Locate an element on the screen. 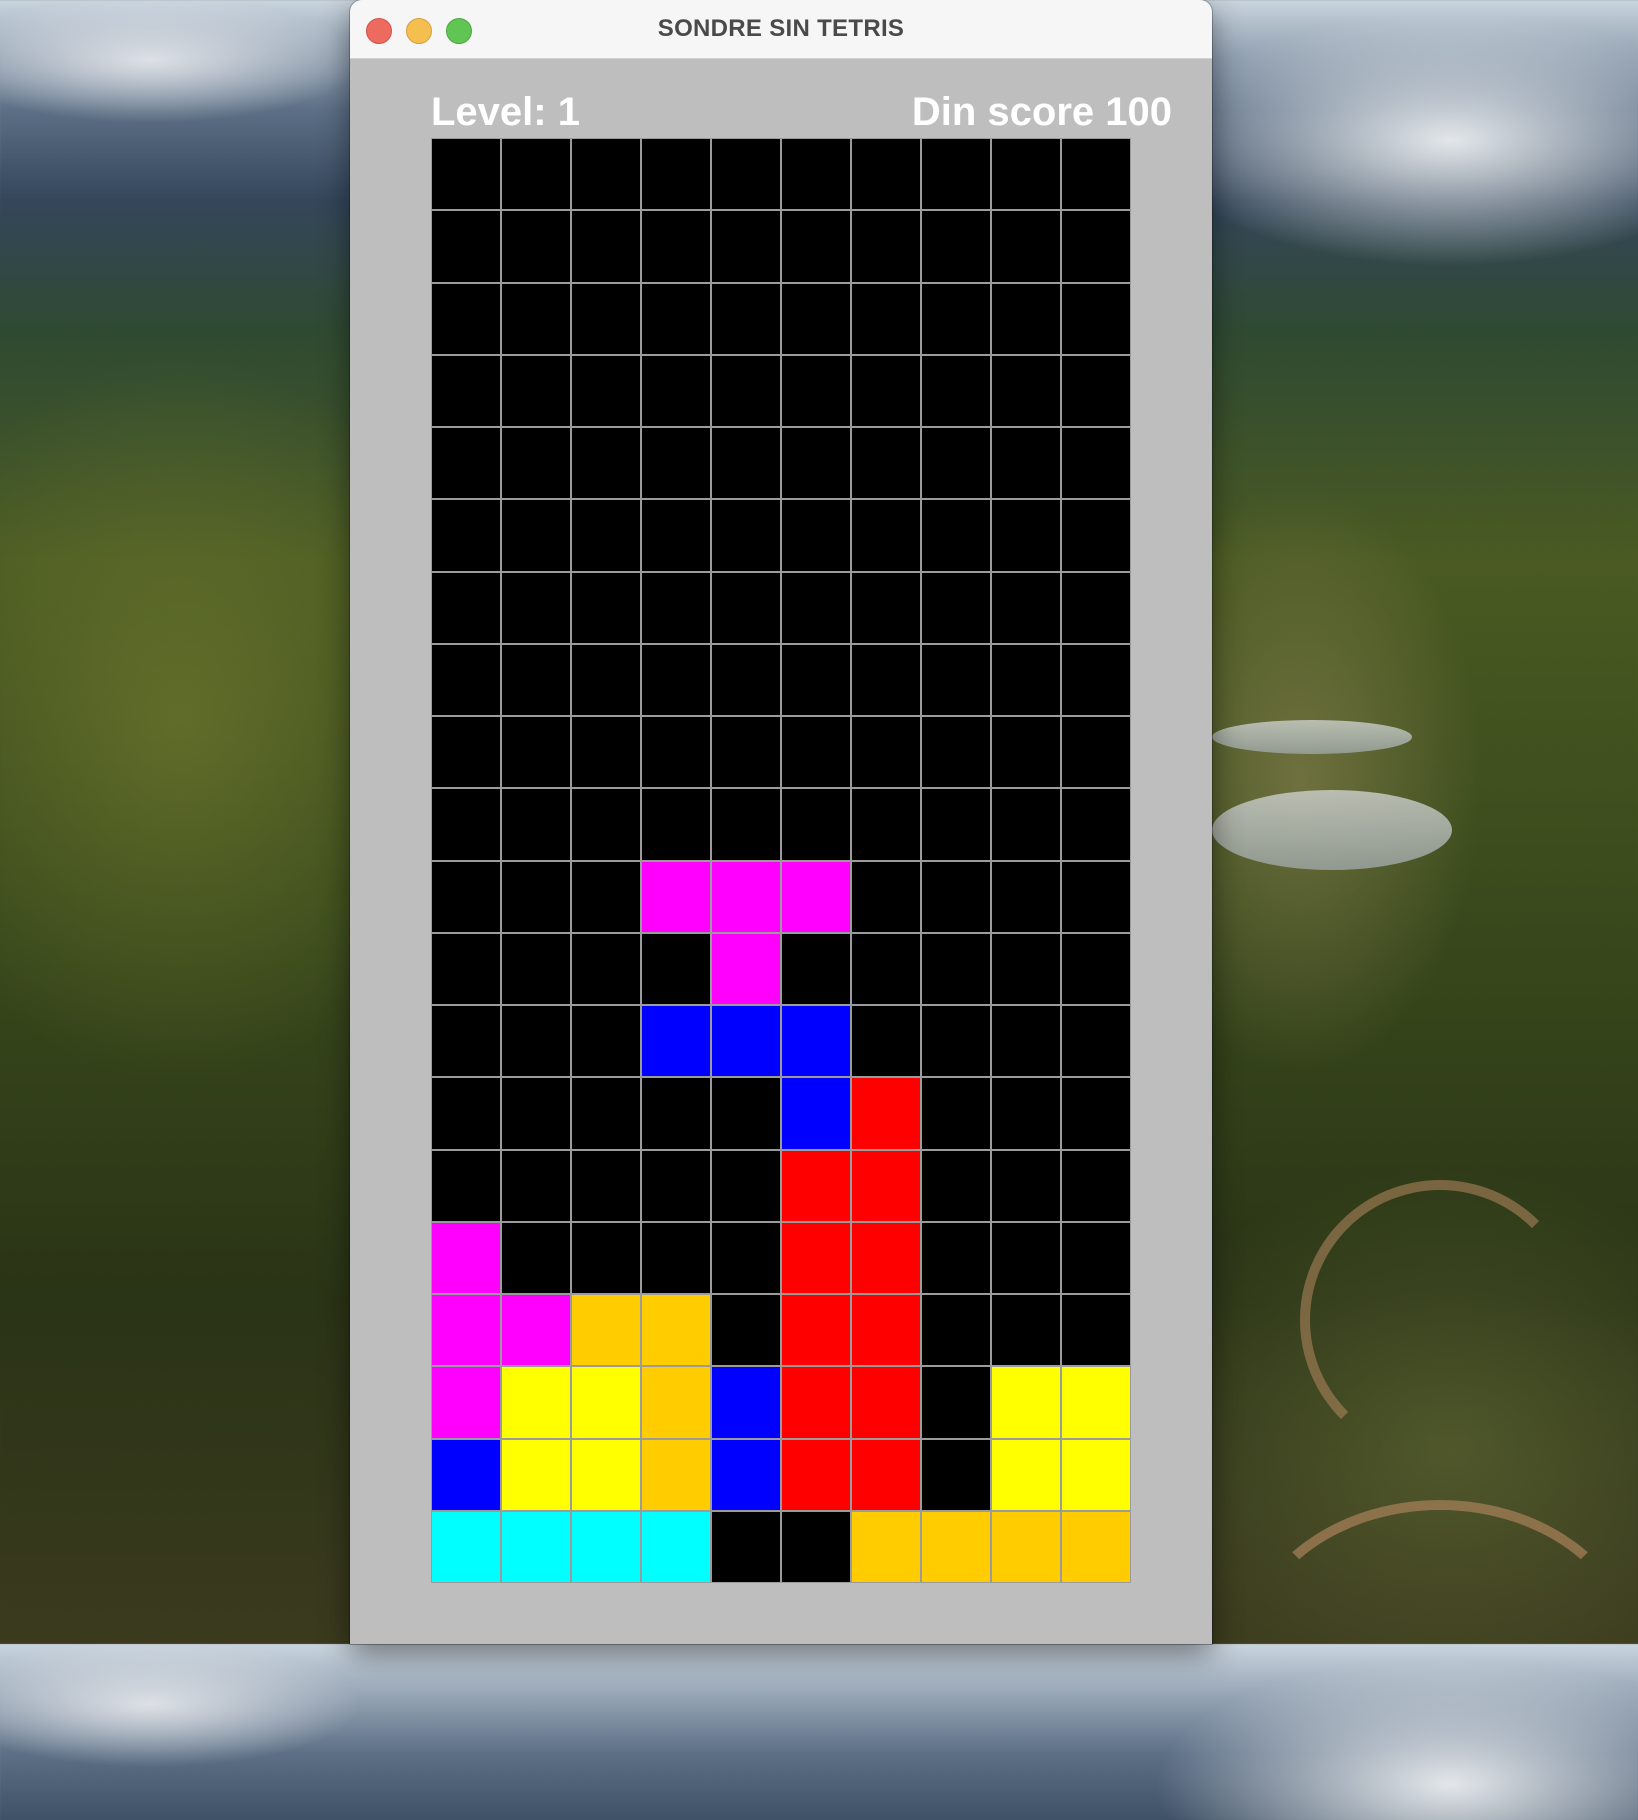 The height and width of the screenshot is (1820, 1638). close-button is located at coordinates (379, 31).